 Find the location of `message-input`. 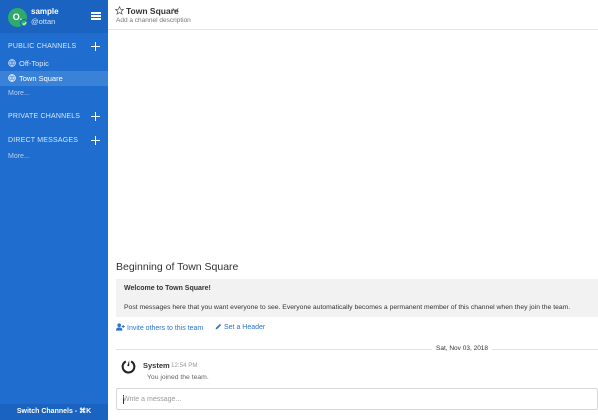

message-input is located at coordinates (357, 399).